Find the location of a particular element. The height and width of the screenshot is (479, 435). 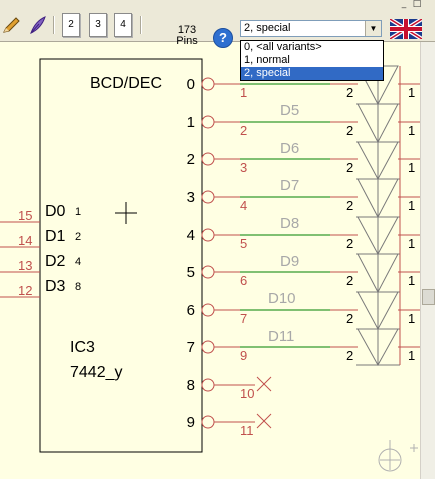

output-pin-number: 3 is located at coordinates (243, 167).